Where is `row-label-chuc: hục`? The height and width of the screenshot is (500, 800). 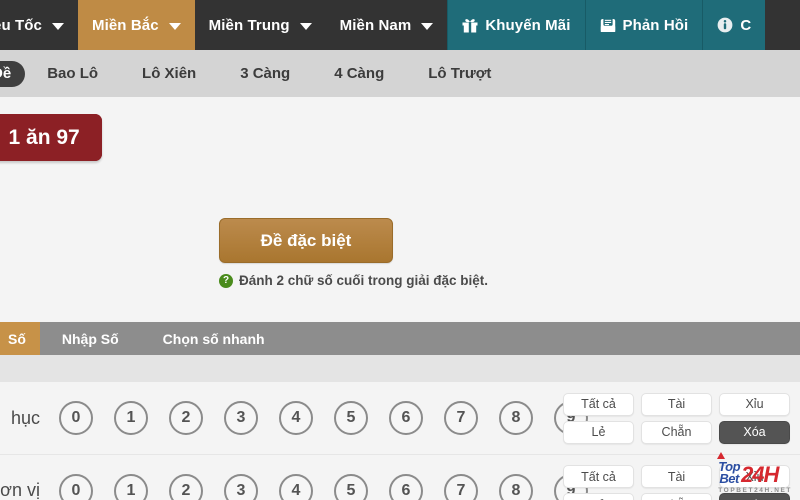
row-label-chuc: hục is located at coordinates (25, 417).